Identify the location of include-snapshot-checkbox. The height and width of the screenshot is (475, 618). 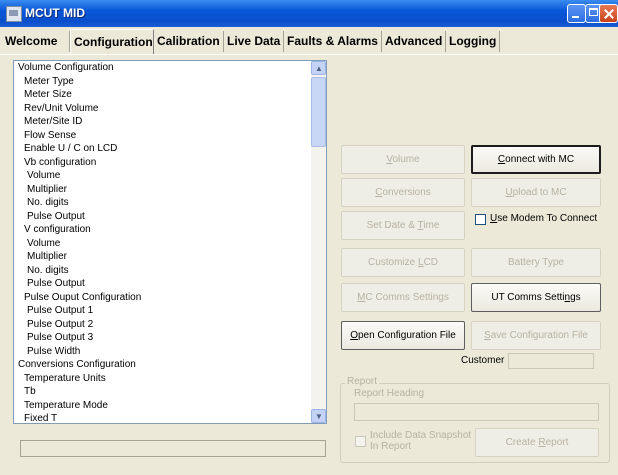
(360, 441).